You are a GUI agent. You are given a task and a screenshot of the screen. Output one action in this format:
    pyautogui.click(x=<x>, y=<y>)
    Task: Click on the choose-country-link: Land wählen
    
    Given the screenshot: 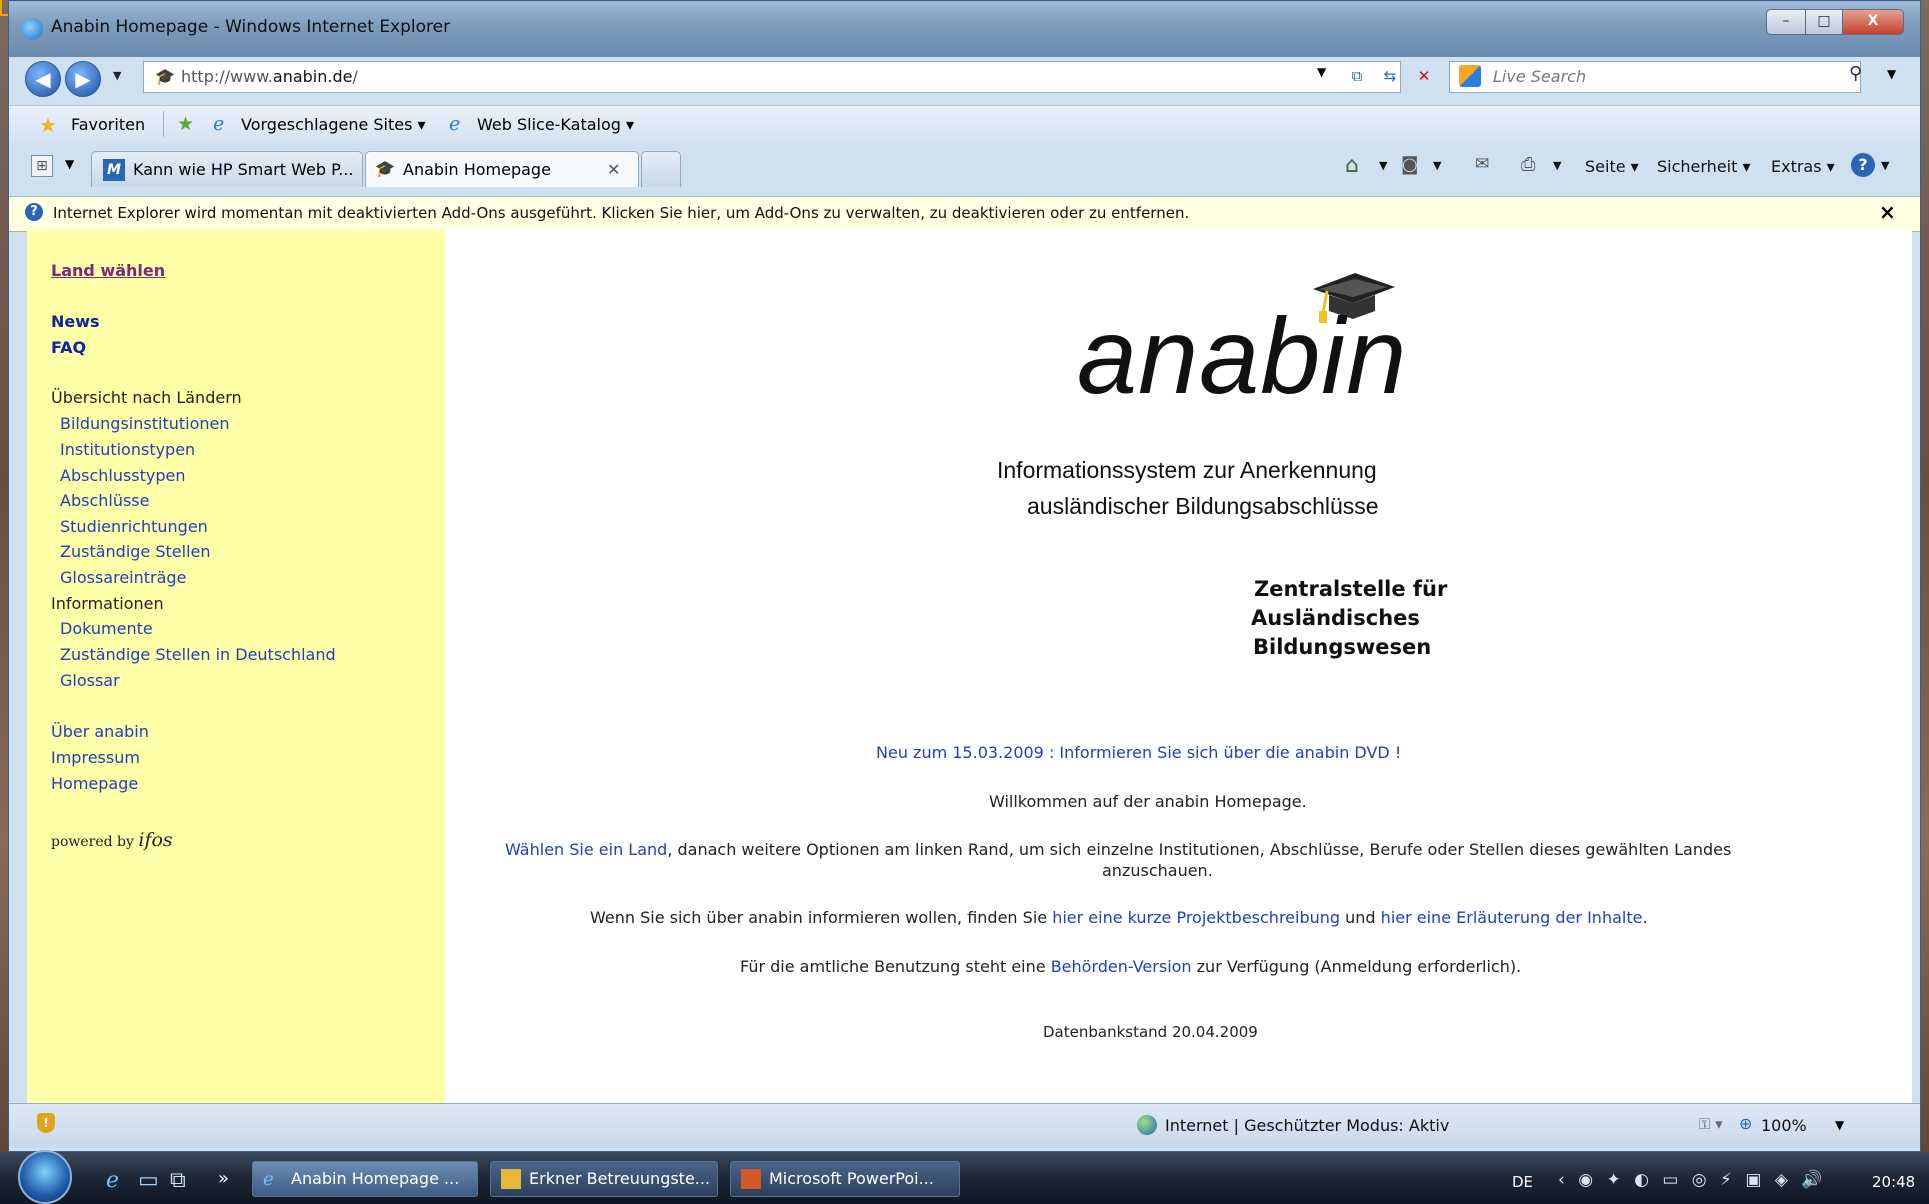 What is the action you would take?
    pyautogui.click(x=108, y=270)
    